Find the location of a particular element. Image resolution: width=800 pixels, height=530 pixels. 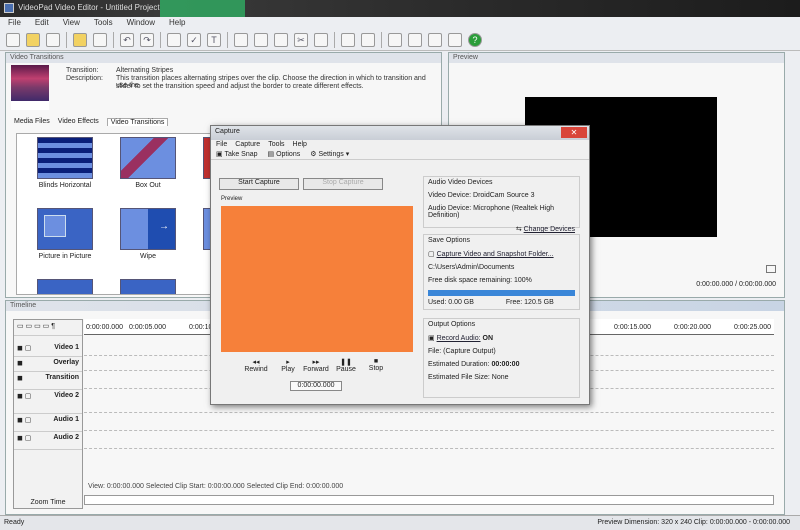

forward-label: Forward is located at coordinates (316, 369).